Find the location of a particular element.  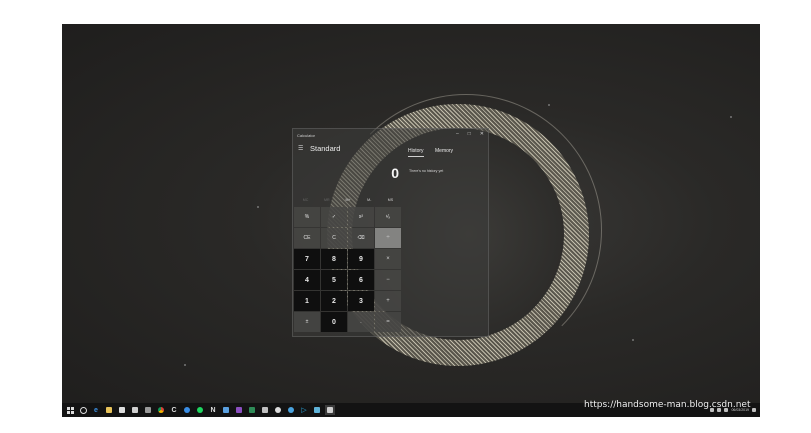

app2-icon is located at coordinates (317, 410).